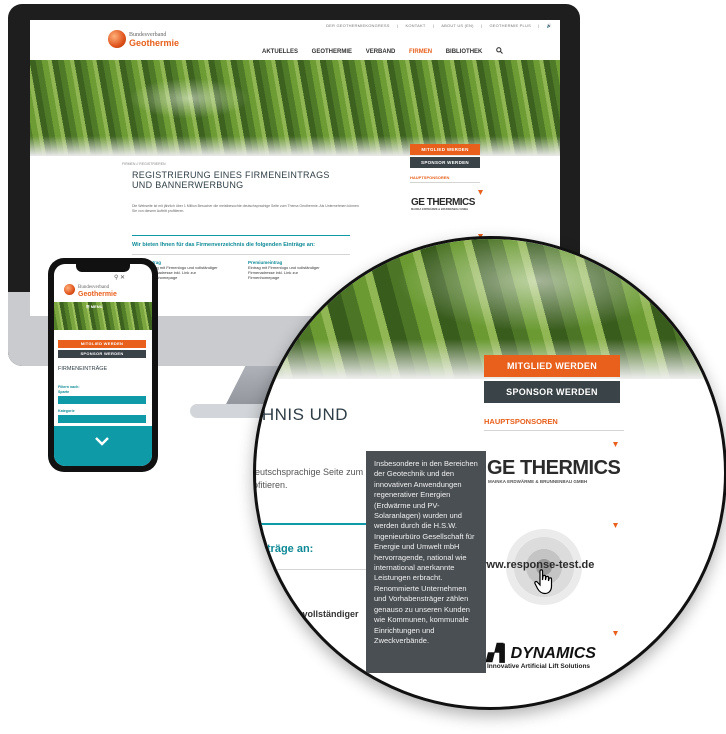 The height and width of the screenshot is (734, 726). I want to click on search-icon, so click(499, 50).